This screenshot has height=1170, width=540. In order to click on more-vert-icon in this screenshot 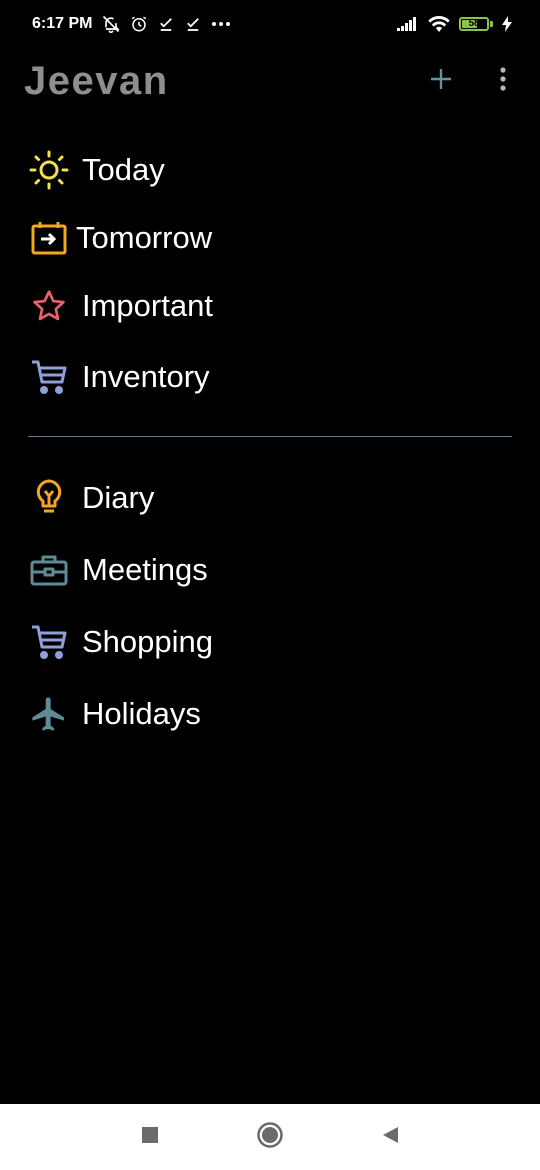, I will do `click(503, 81)`.